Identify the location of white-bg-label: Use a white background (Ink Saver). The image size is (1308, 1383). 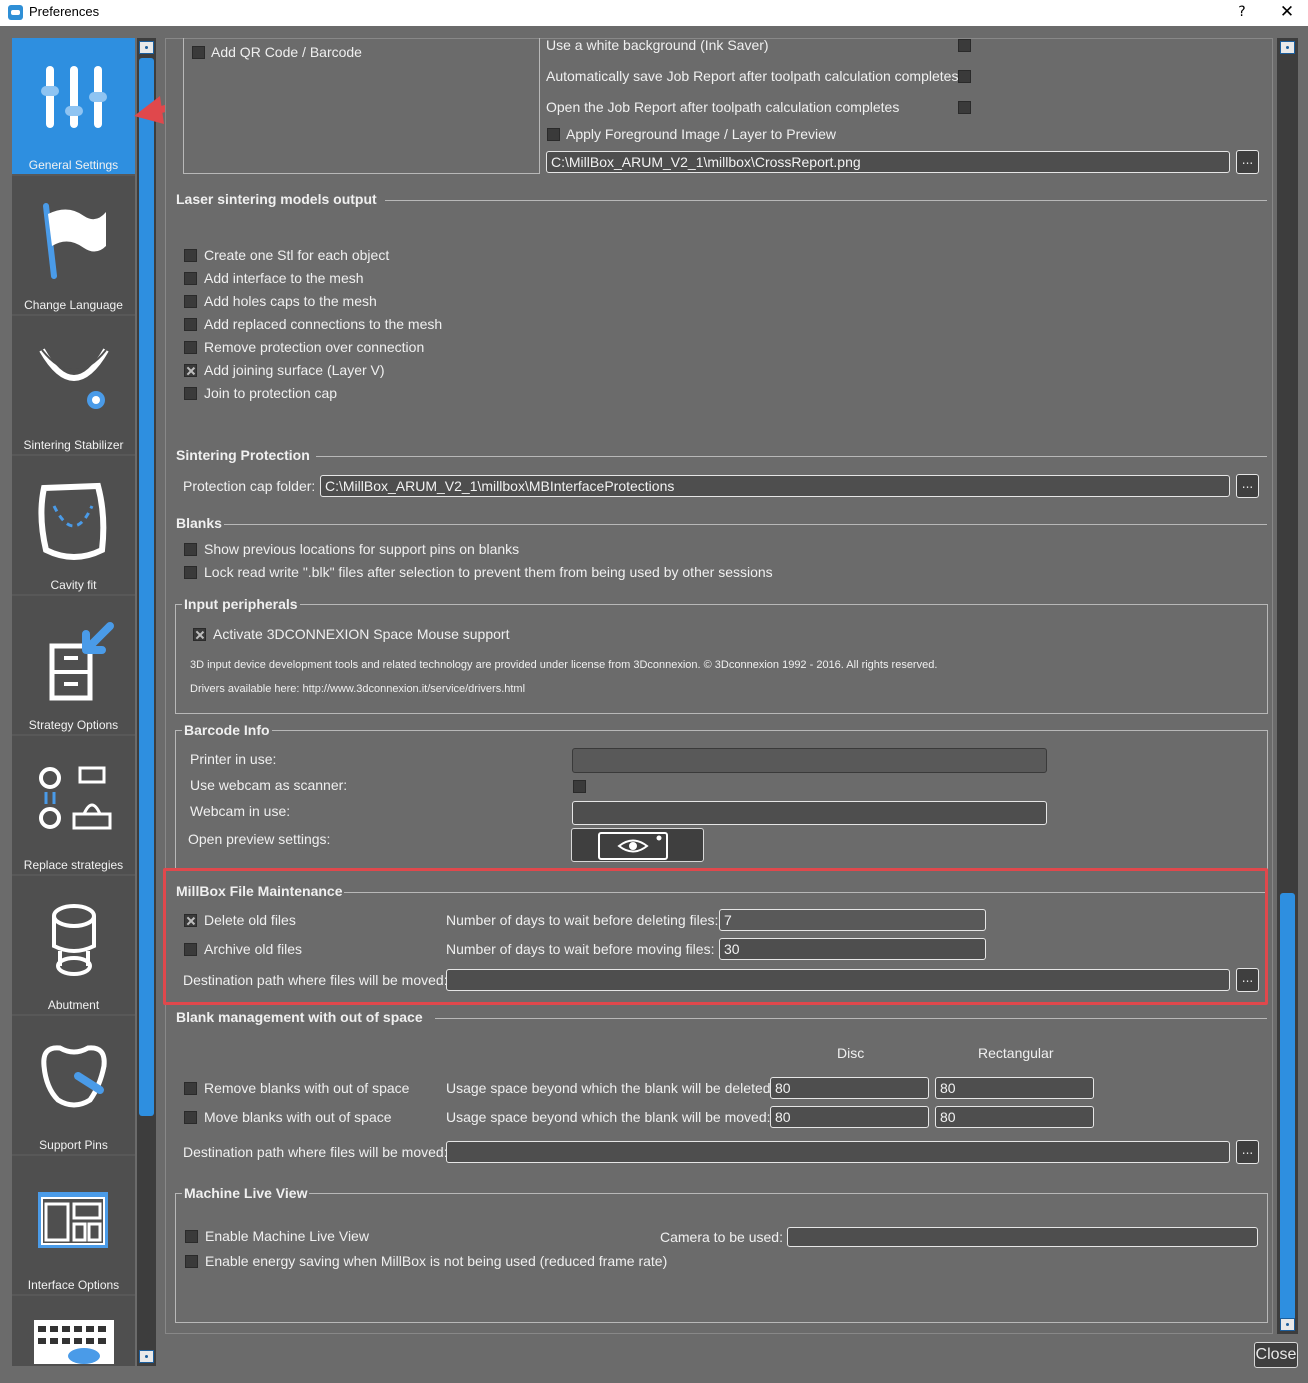
(657, 45).